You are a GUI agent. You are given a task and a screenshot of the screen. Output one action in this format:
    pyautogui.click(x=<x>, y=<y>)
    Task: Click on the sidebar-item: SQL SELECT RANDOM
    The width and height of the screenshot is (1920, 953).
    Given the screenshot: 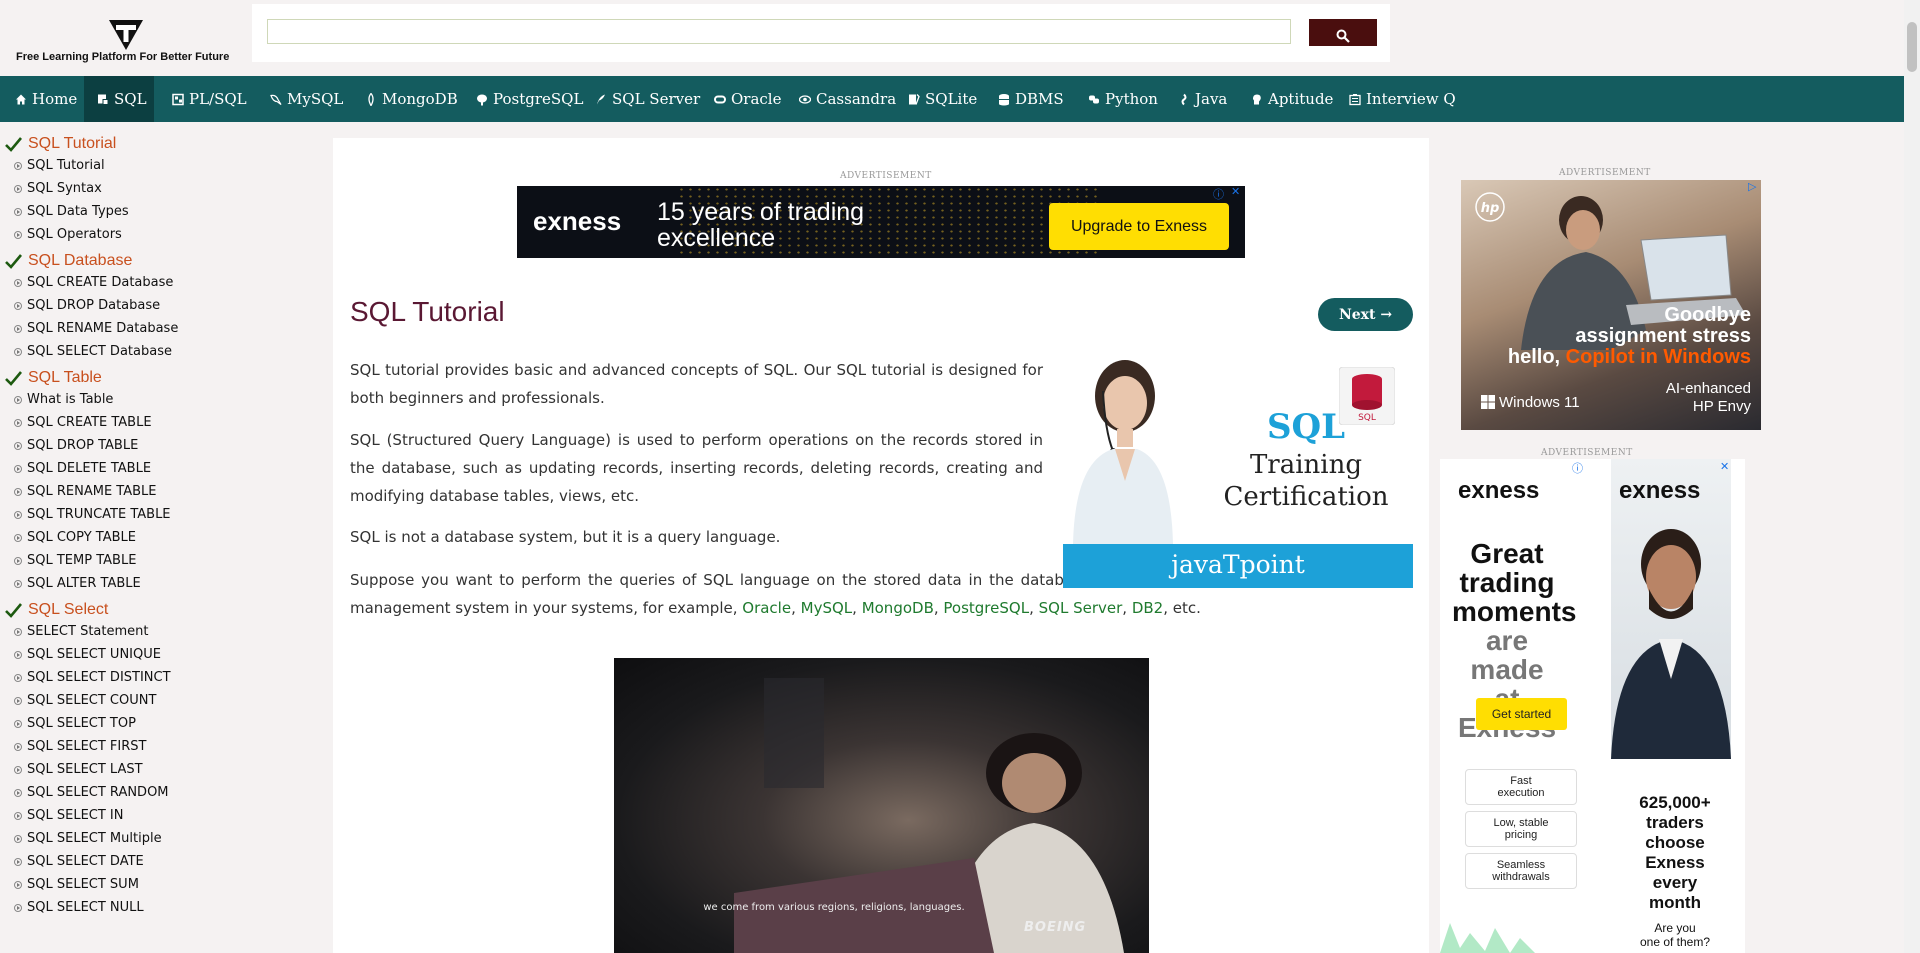 What is the action you would take?
    pyautogui.click(x=91, y=792)
    